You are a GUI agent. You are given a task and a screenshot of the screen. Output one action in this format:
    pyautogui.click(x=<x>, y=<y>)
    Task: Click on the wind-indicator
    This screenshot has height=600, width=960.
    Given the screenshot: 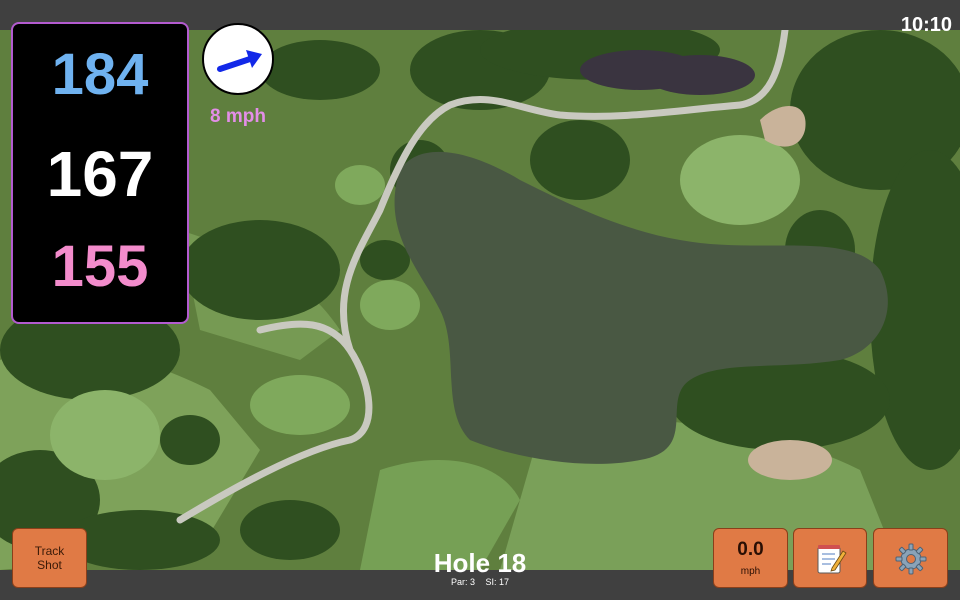 What is the action you would take?
    pyautogui.click(x=238, y=59)
    